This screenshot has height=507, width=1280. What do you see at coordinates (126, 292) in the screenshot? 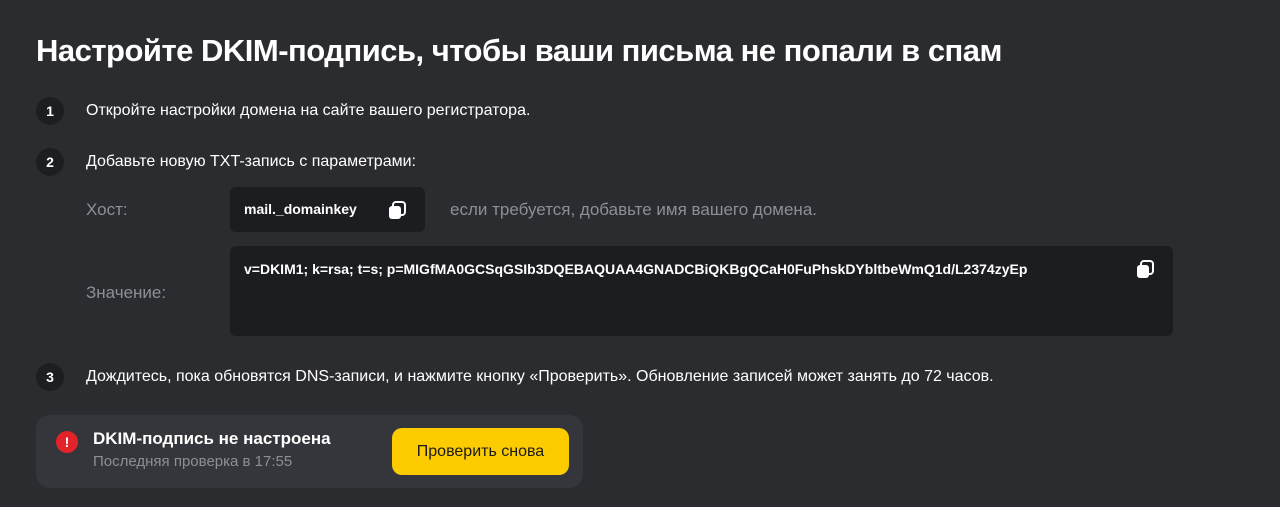
I see `value-label: Значение:` at bounding box center [126, 292].